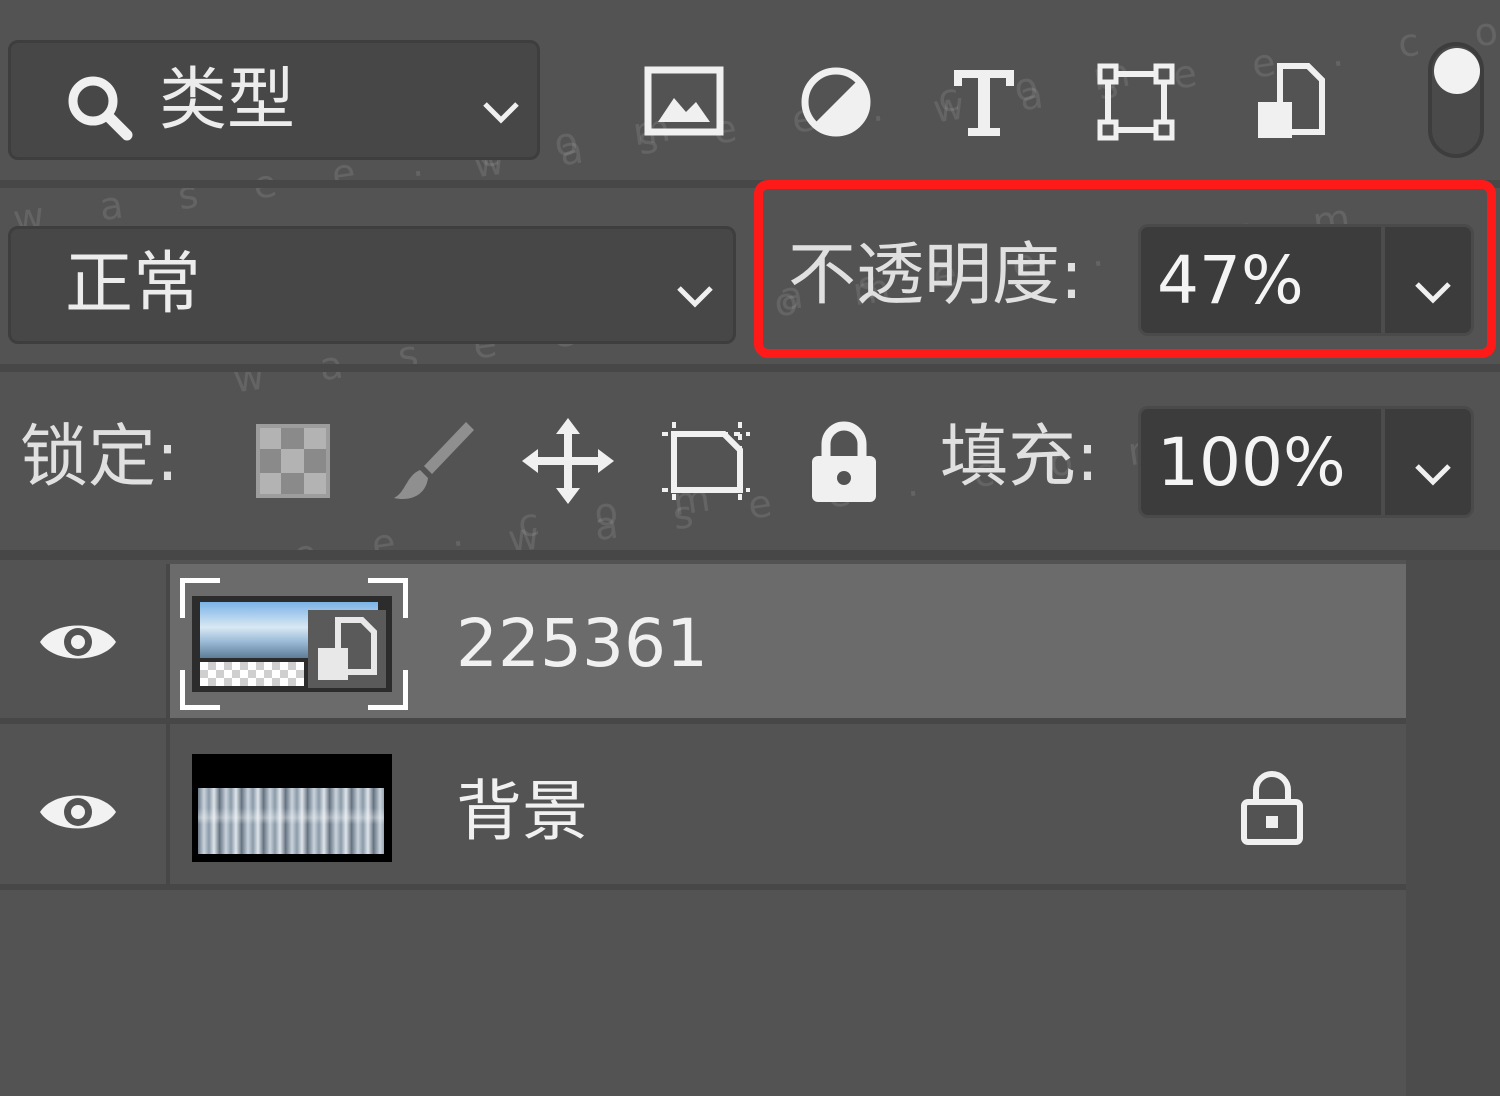 Image resolution: width=1500 pixels, height=1096 pixels. What do you see at coordinates (1453, 828) in the screenshot?
I see `layers-scroll-gutter` at bounding box center [1453, 828].